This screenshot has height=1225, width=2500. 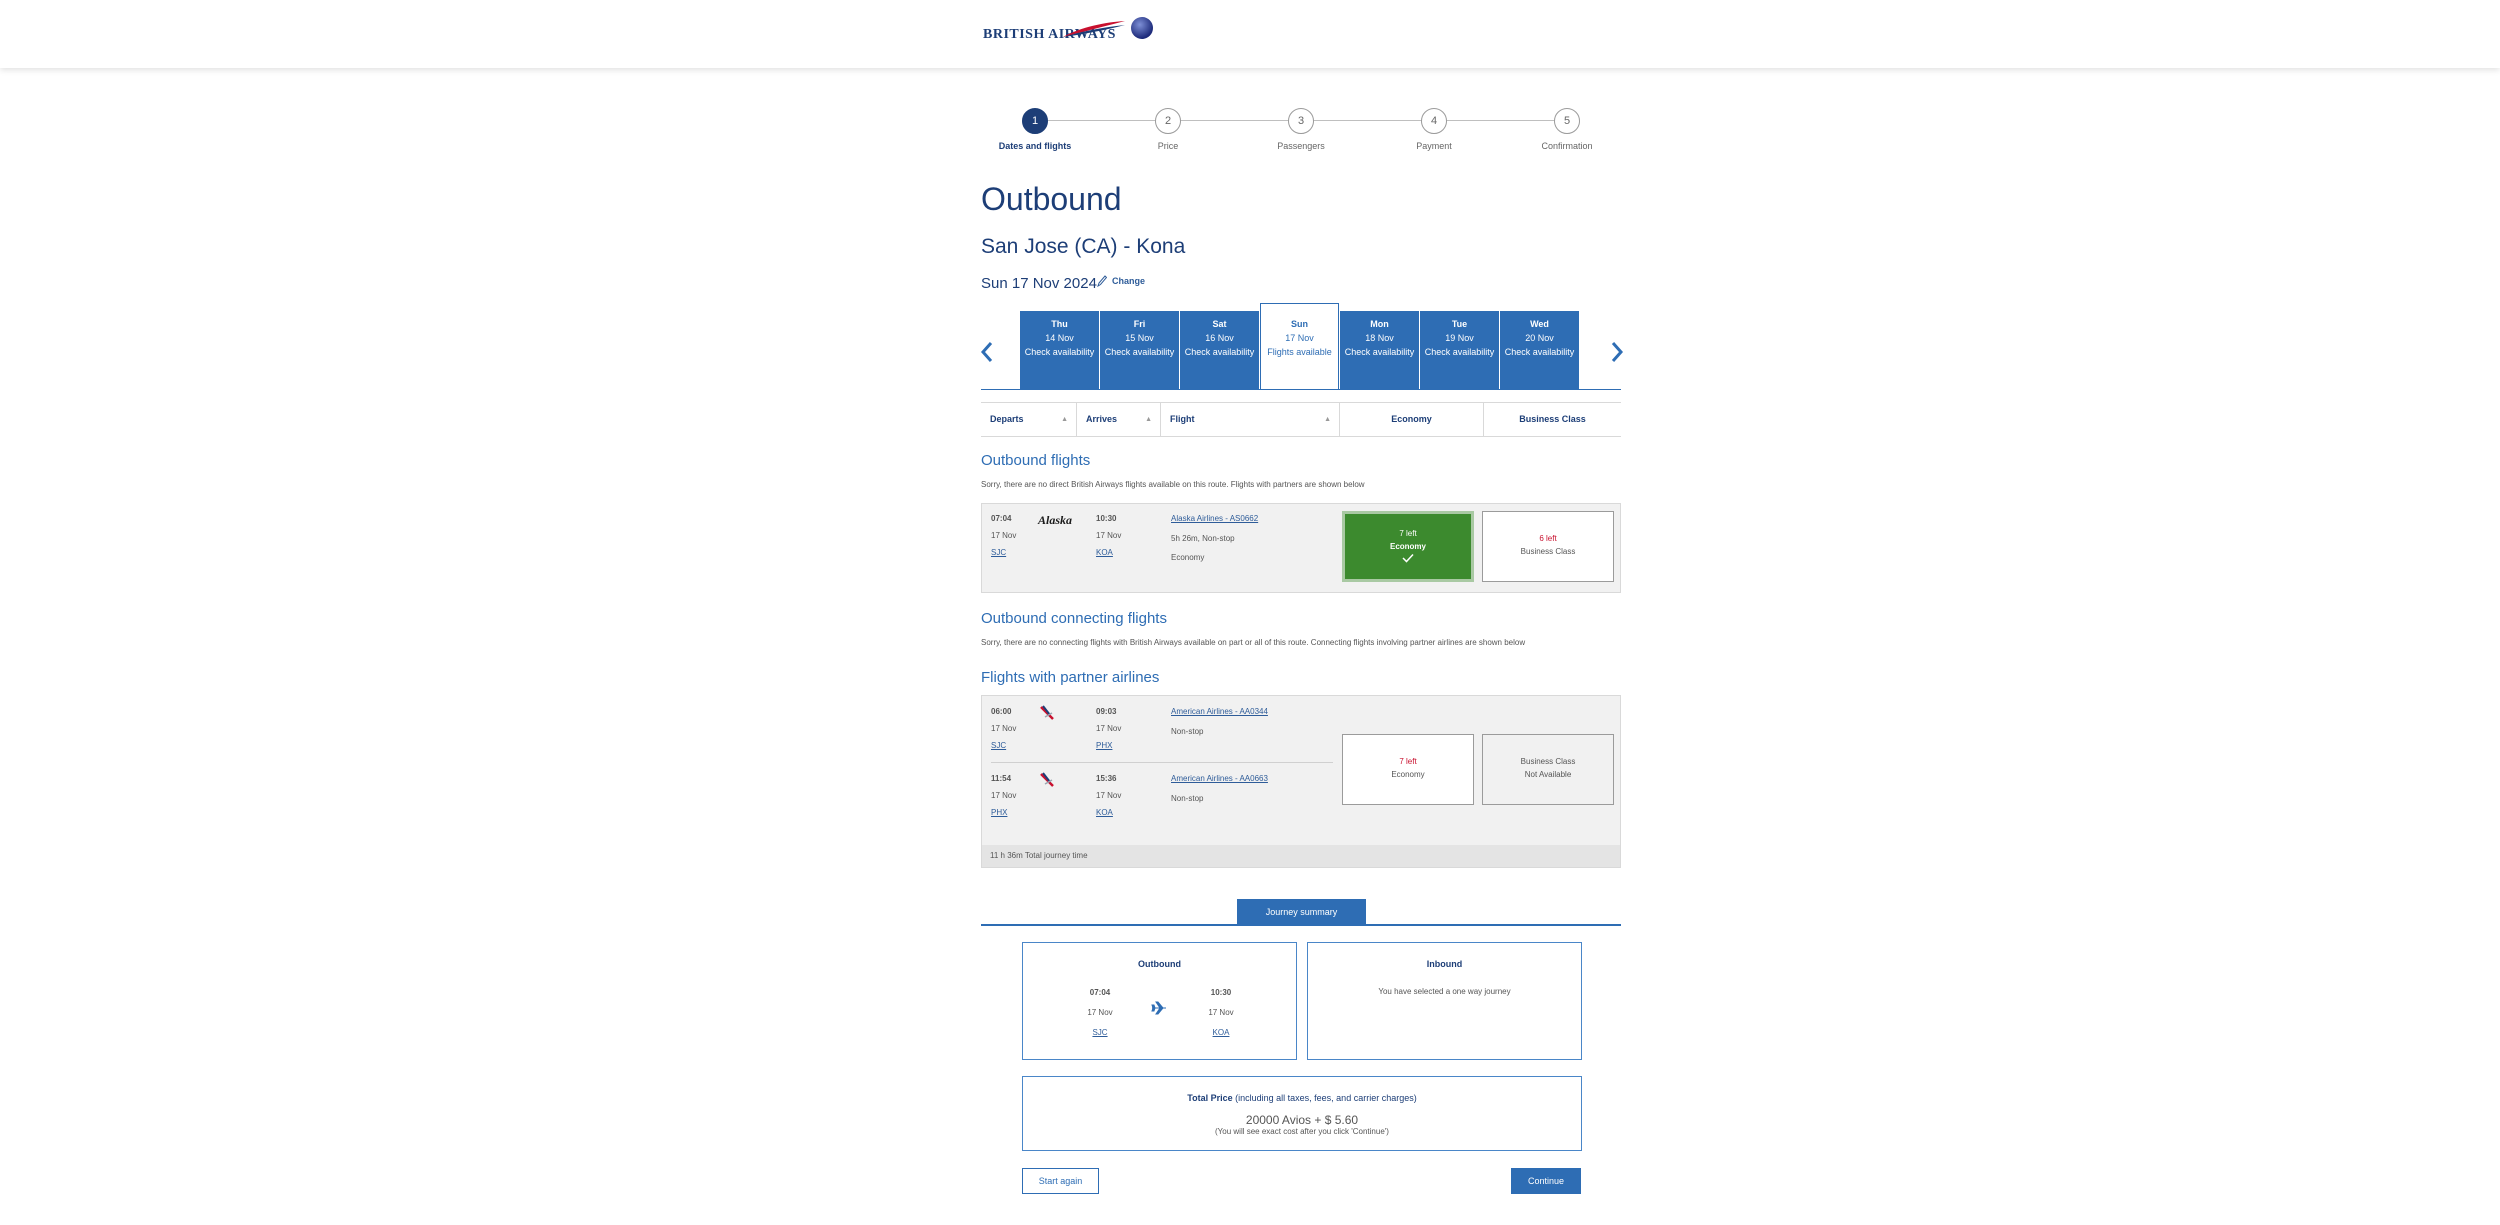 I want to click on depart-airport-link: SJC, so click(x=998, y=552).